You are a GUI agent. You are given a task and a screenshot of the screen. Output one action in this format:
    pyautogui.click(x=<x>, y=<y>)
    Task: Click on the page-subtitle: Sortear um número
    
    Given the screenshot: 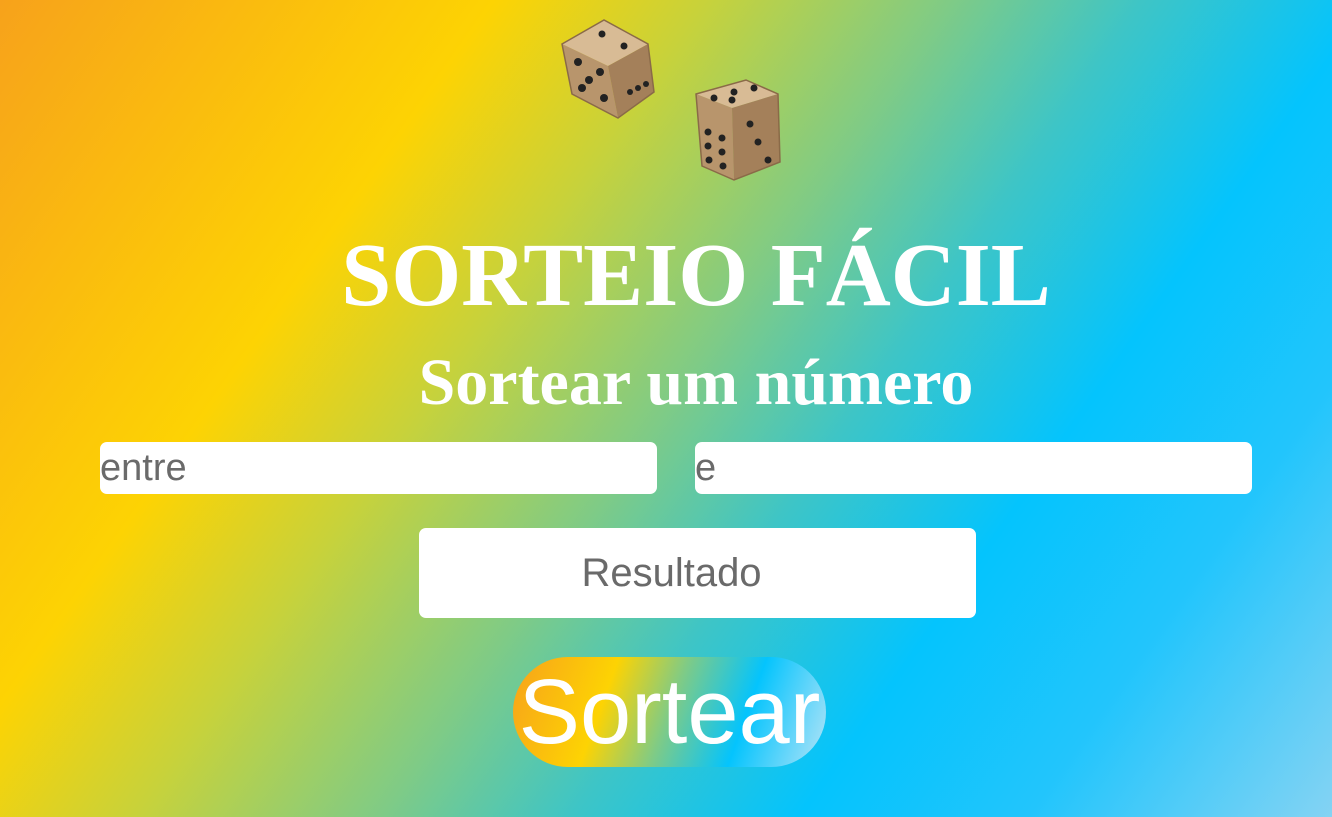 What is the action you would take?
    pyautogui.click(x=696, y=382)
    